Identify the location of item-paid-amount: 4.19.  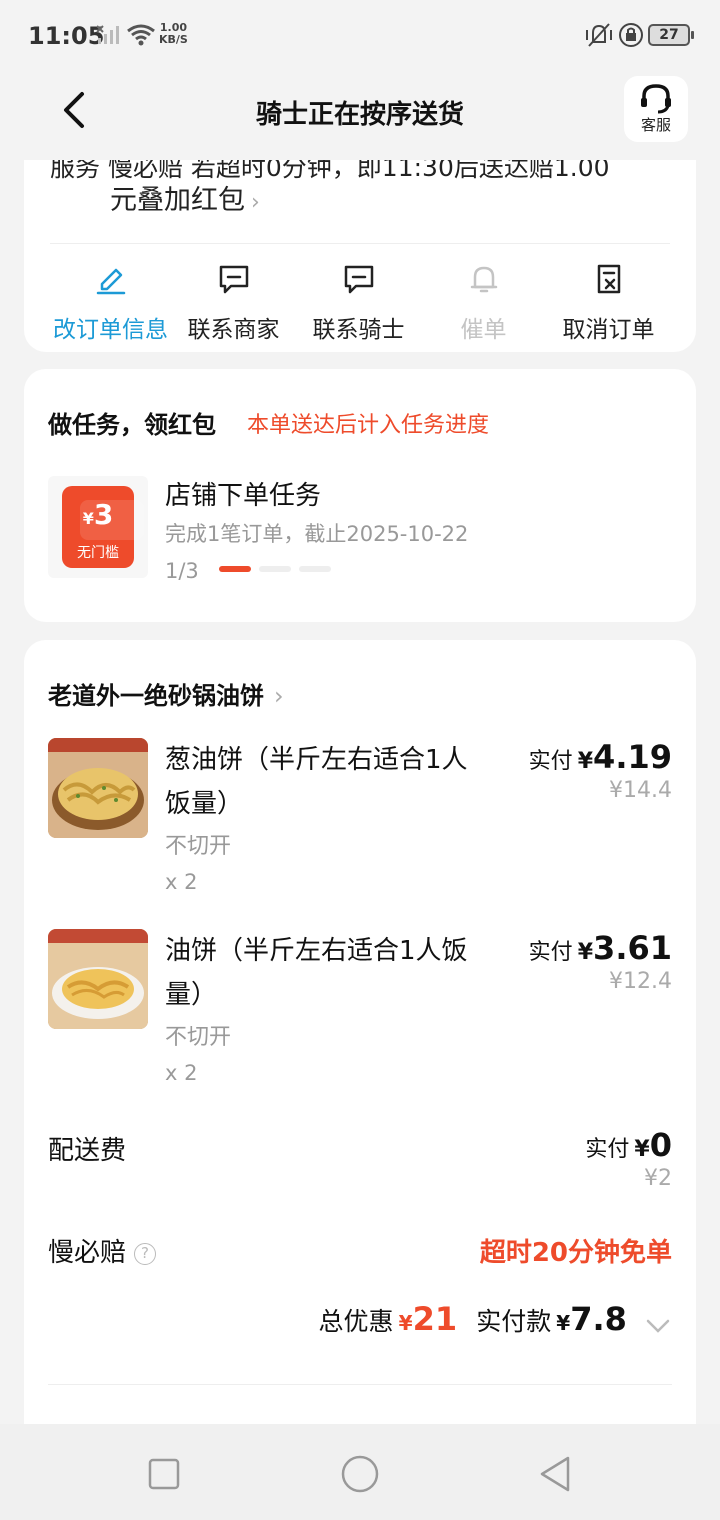
(632, 757).